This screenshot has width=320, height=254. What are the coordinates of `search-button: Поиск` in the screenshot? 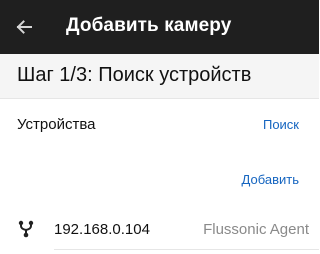 It's located at (281, 124).